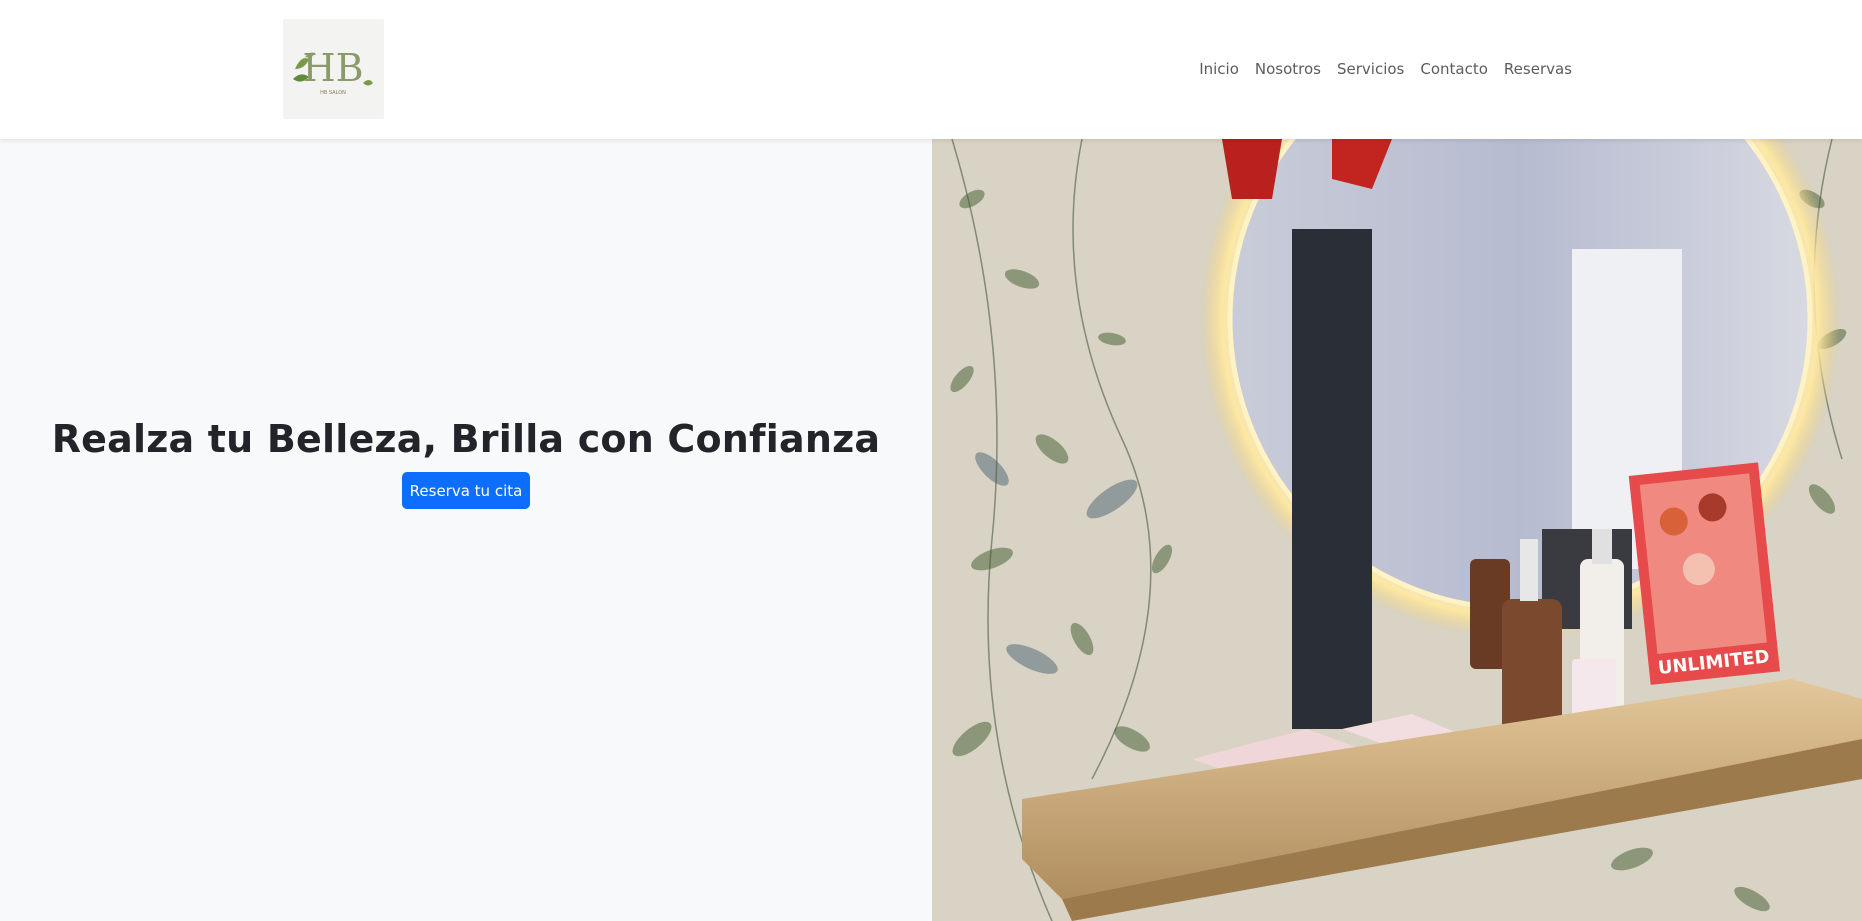 This screenshot has height=921, width=1862. I want to click on book-appointment-button: Reserva tu cita, so click(466, 490).